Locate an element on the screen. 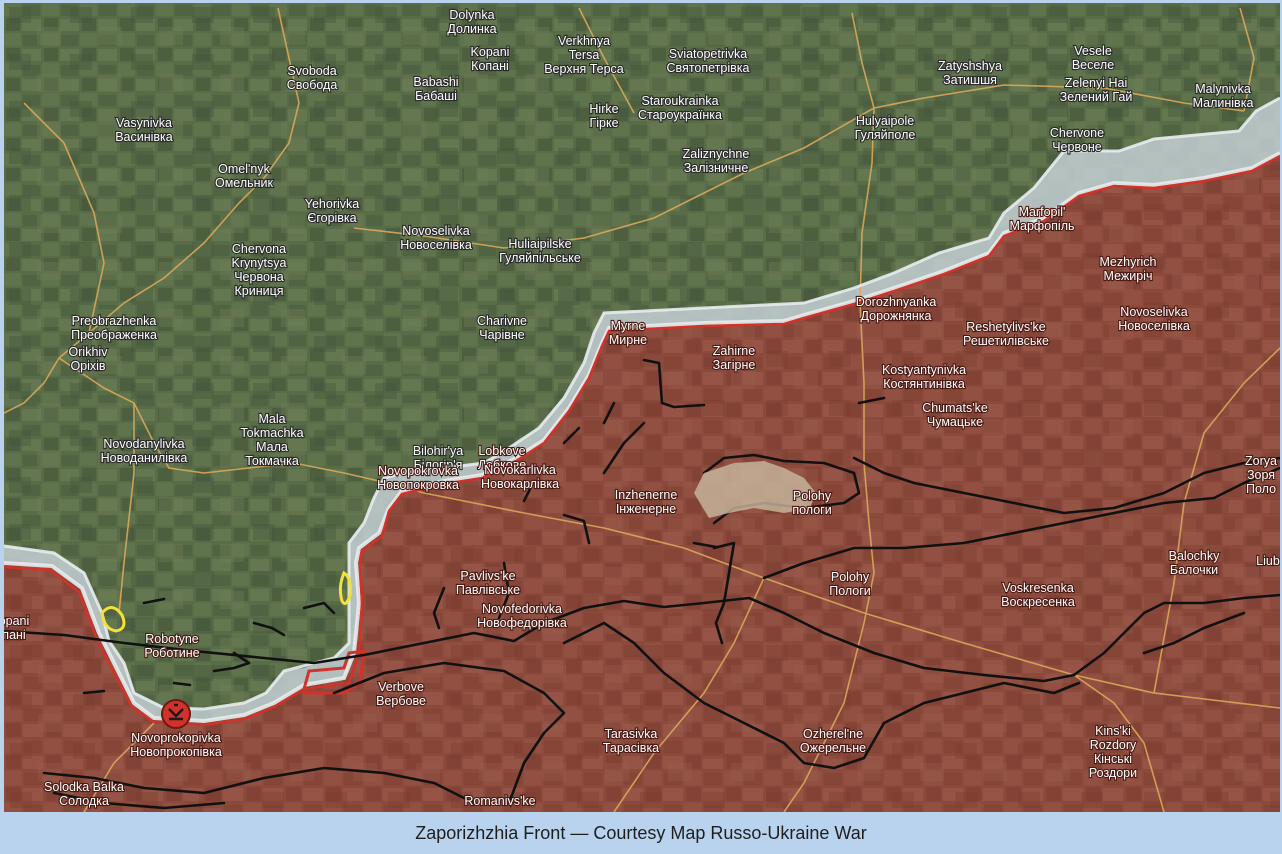 Image resolution: width=1282 pixels, height=854 pixels. place-label-zatyshshya: ZatyshshyaЗатишшя is located at coordinates (970, 73).